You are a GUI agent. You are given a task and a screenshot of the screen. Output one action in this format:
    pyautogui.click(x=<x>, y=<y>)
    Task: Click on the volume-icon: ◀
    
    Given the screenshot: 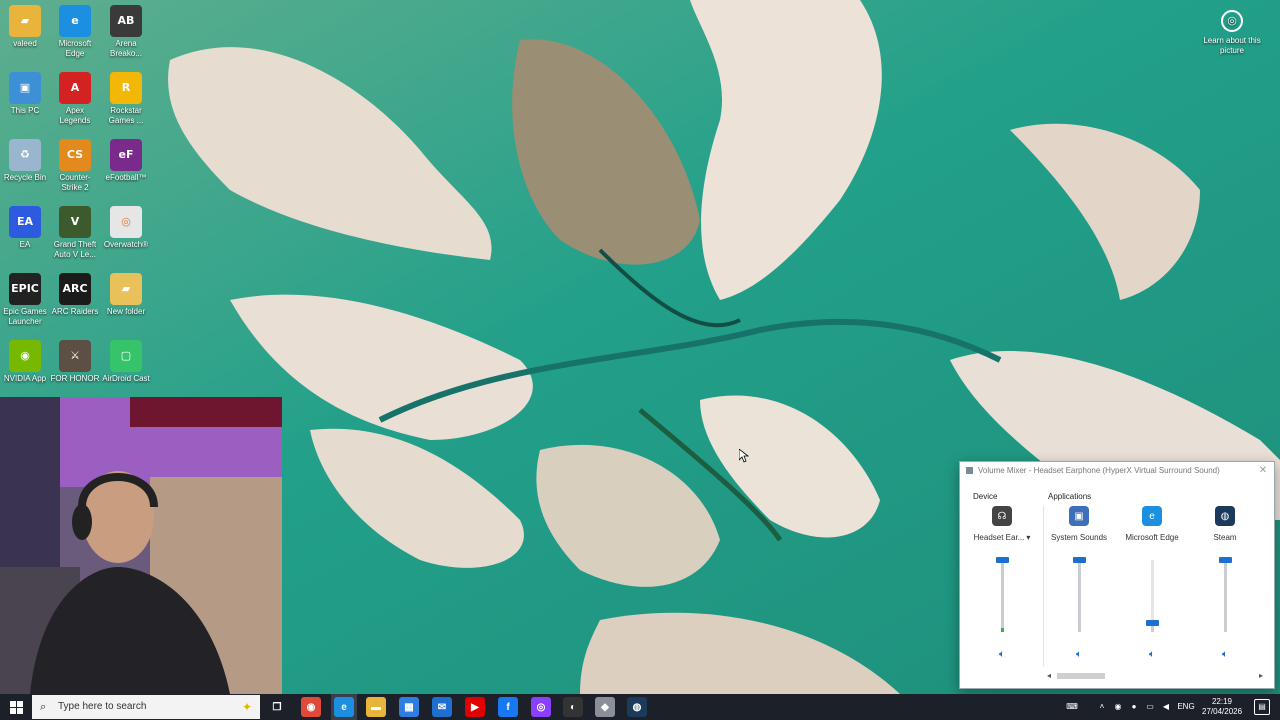 What is the action you would take?
    pyautogui.click(x=1166, y=707)
    